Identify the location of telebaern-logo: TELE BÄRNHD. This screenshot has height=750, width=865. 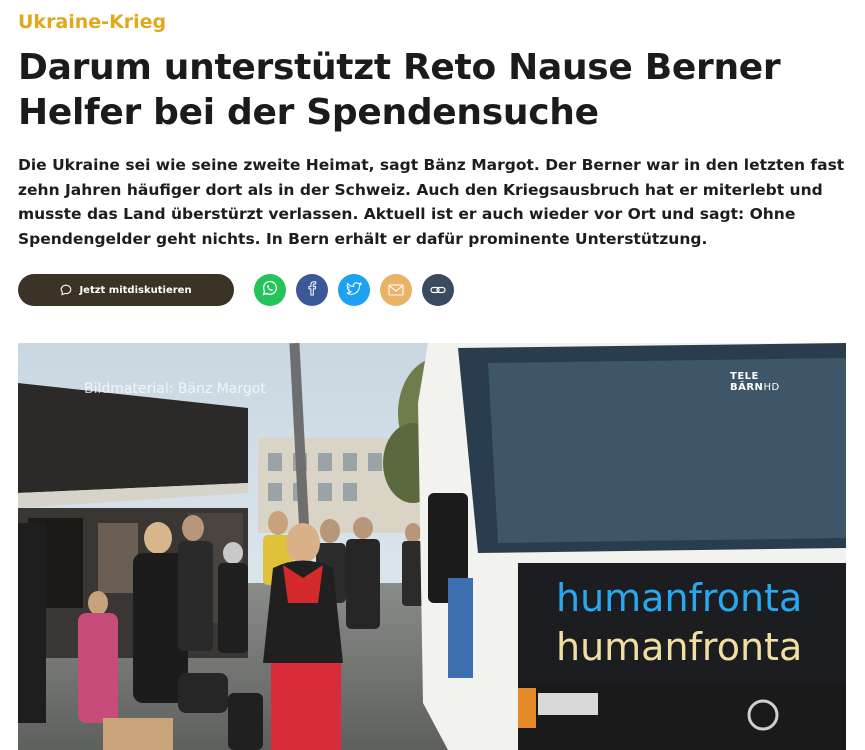
(755, 382).